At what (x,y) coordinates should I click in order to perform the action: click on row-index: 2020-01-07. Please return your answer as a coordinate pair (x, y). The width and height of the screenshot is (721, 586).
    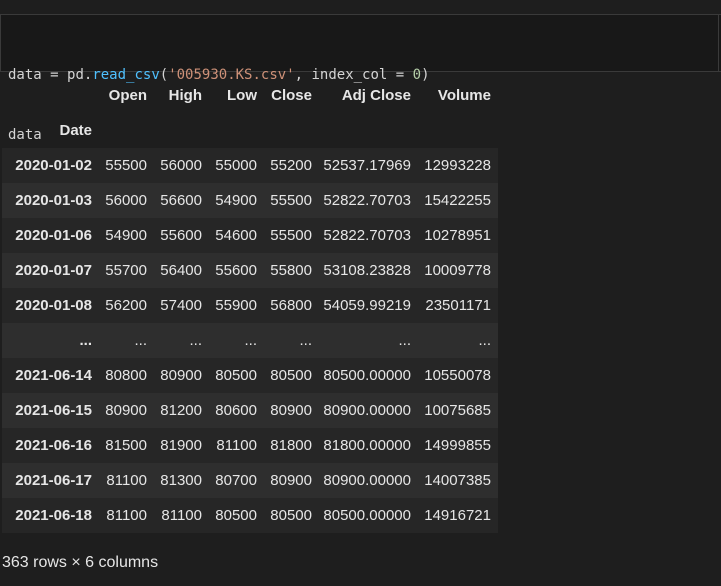
    Looking at the image, I should click on (53, 270).